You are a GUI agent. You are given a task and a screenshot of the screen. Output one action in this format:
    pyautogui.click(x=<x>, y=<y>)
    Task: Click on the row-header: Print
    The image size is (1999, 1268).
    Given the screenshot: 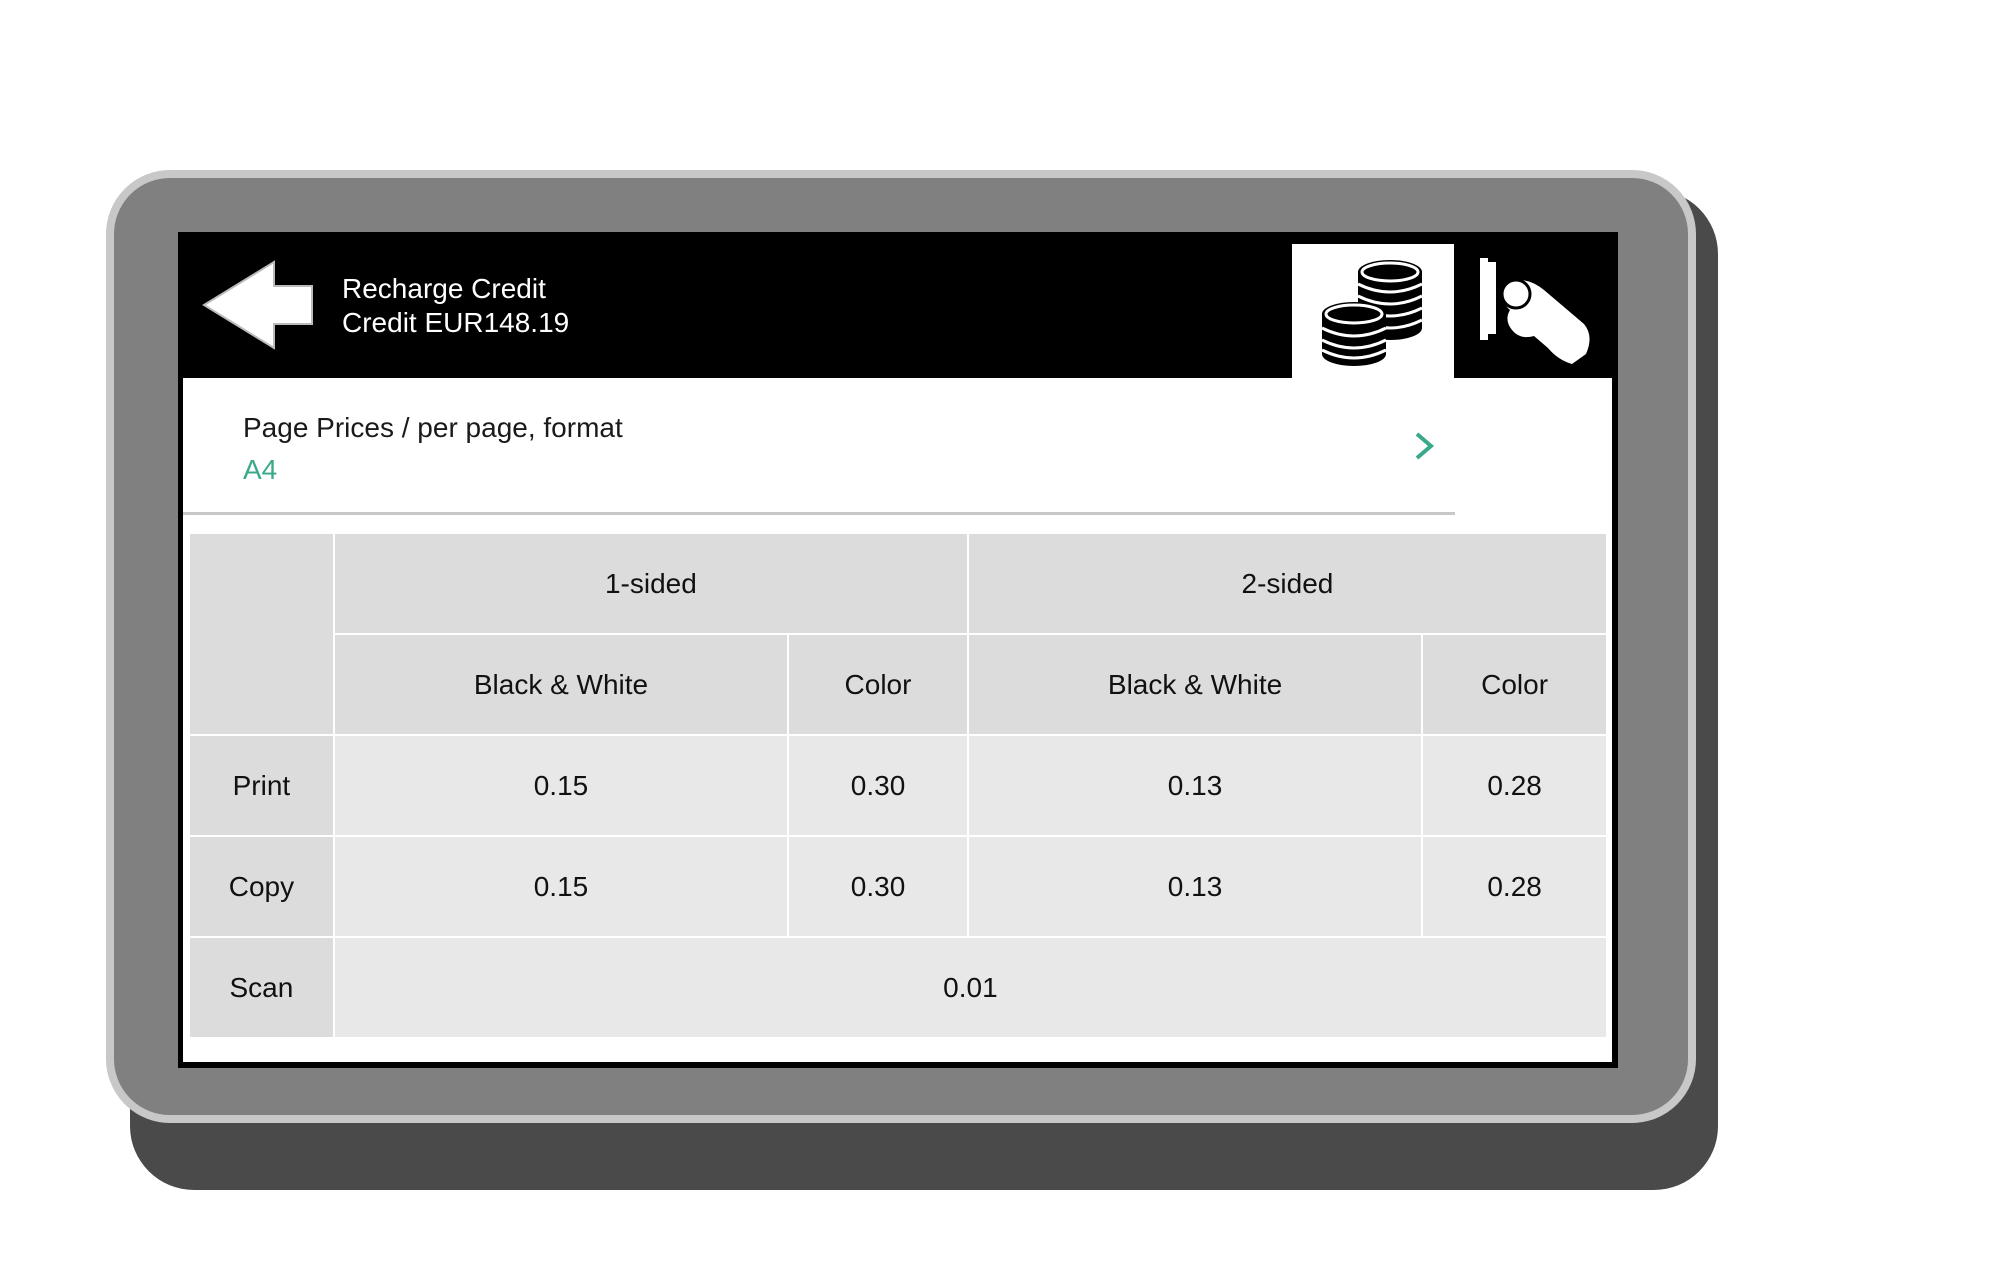 What is the action you would take?
    pyautogui.click(x=261, y=785)
    